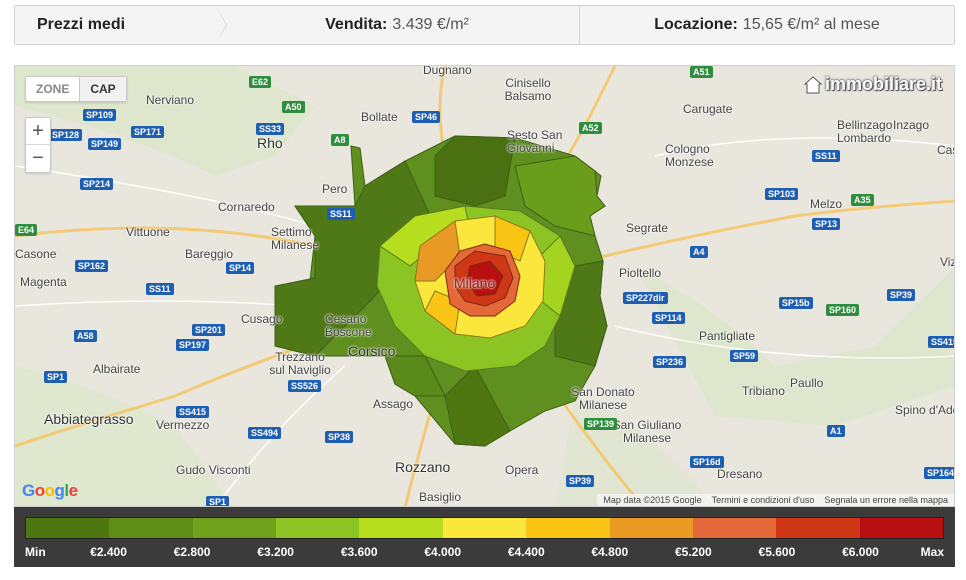 The image size is (966, 580). I want to click on place-label: Nerviano, so click(170, 100).